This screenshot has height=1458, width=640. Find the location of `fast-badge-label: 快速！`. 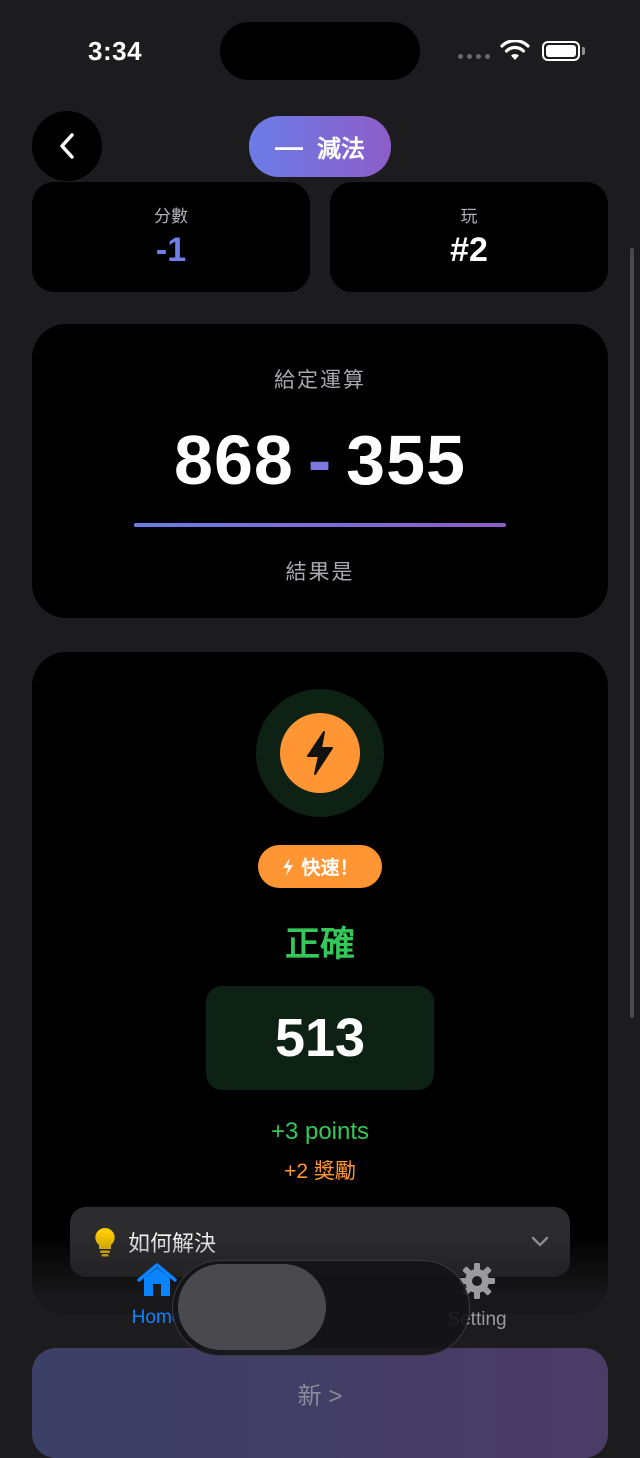

fast-badge-label: 快速！ is located at coordinates (330, 868).